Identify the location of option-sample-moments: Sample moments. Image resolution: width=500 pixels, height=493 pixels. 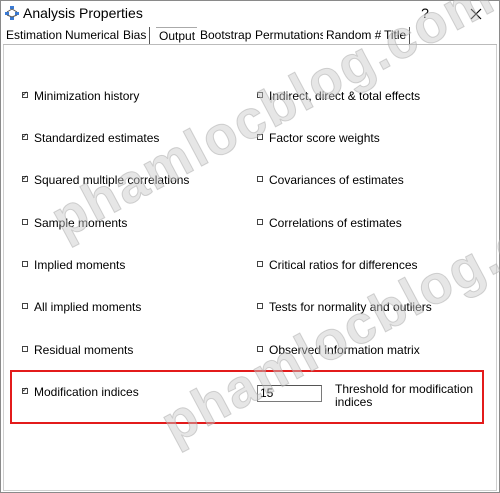
(74, 223).